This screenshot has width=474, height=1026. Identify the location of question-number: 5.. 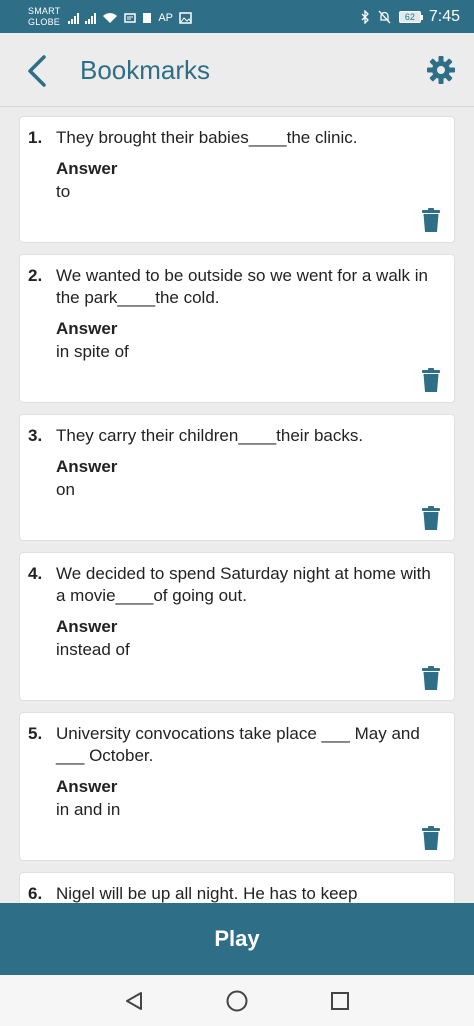
(35, 733).